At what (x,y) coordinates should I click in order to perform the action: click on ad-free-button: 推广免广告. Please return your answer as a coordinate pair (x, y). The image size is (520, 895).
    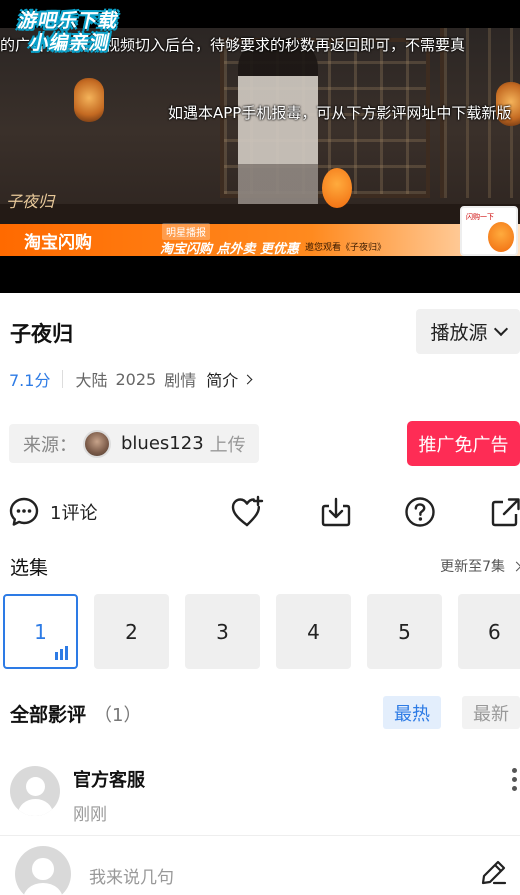
    Looking at the image, I should click on (463, 443).